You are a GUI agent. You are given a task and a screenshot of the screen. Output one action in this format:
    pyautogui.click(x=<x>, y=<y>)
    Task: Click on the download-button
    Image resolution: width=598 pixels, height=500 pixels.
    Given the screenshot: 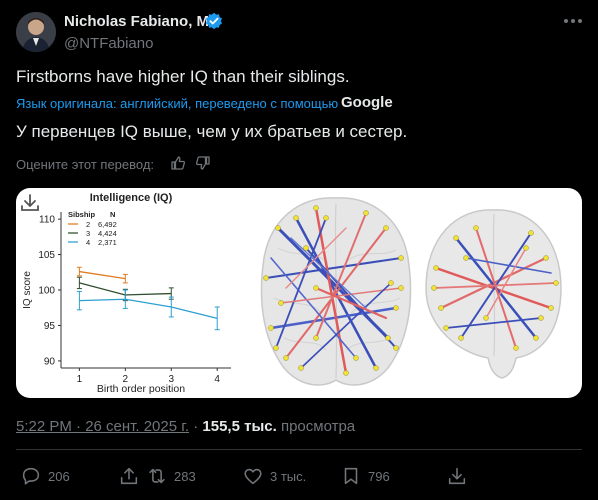 What is the action you would take?
    pyautogui.click(x=457, y=476)
    